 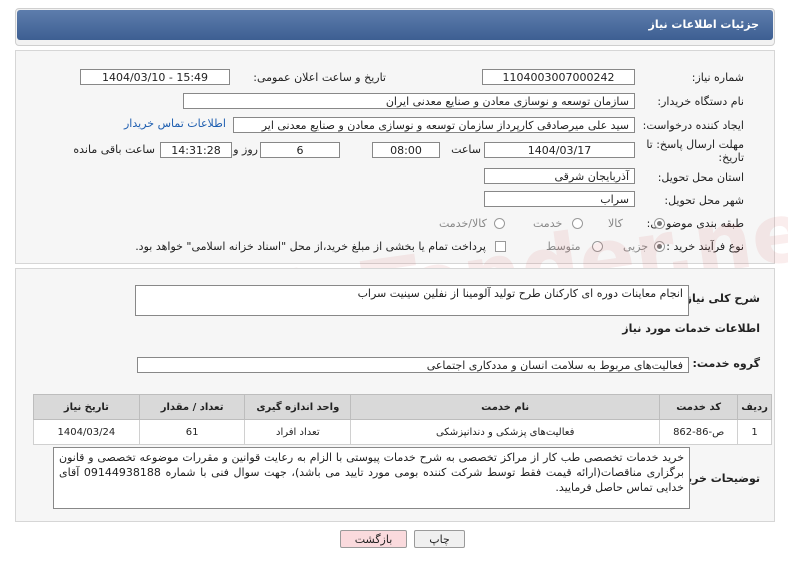 What do you see at coordinates (245, 149) in the screenshot?
I see `days-label: روز و` at bounding box center [245, 149].